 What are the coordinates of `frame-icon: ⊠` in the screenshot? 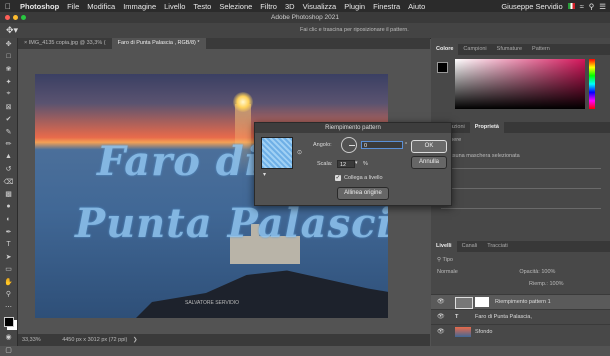 It's located at (8, 107).